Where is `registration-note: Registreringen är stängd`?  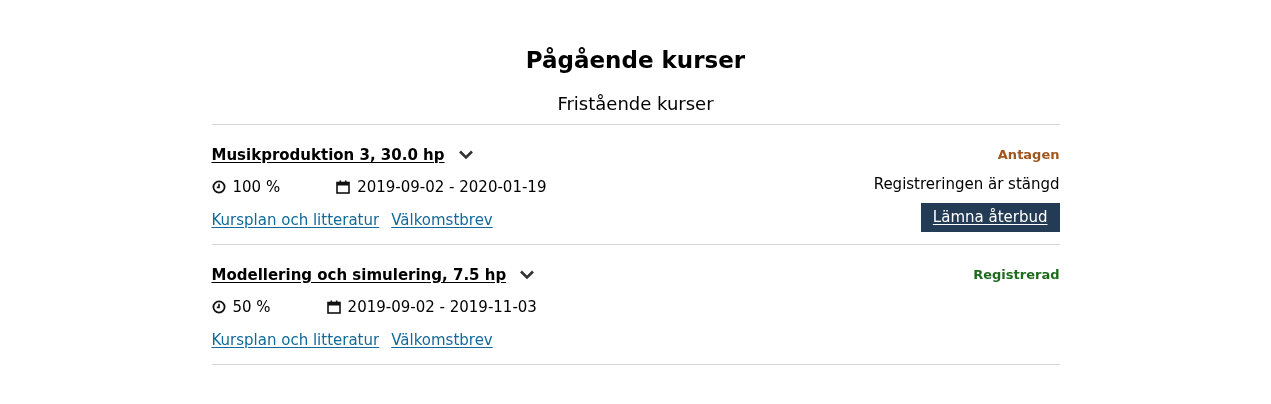
registration-note: Registreringen är stängd is located at coordinates (966, 184).